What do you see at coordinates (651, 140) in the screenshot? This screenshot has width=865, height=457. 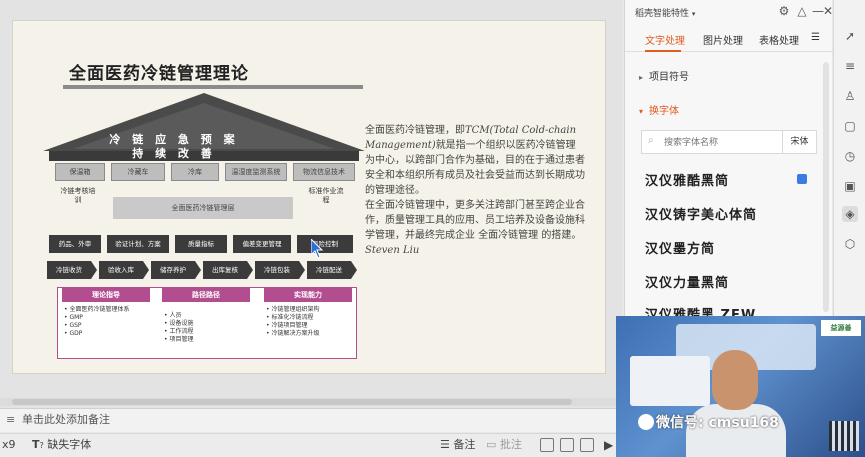 I see `search-icon: ⌕` at bounding box center [651, 140].